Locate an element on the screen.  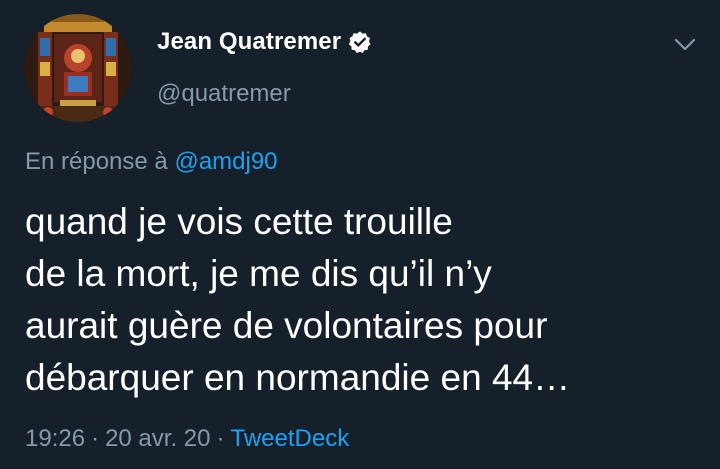
chevron-down-icon is located at coordinates (685, 44).